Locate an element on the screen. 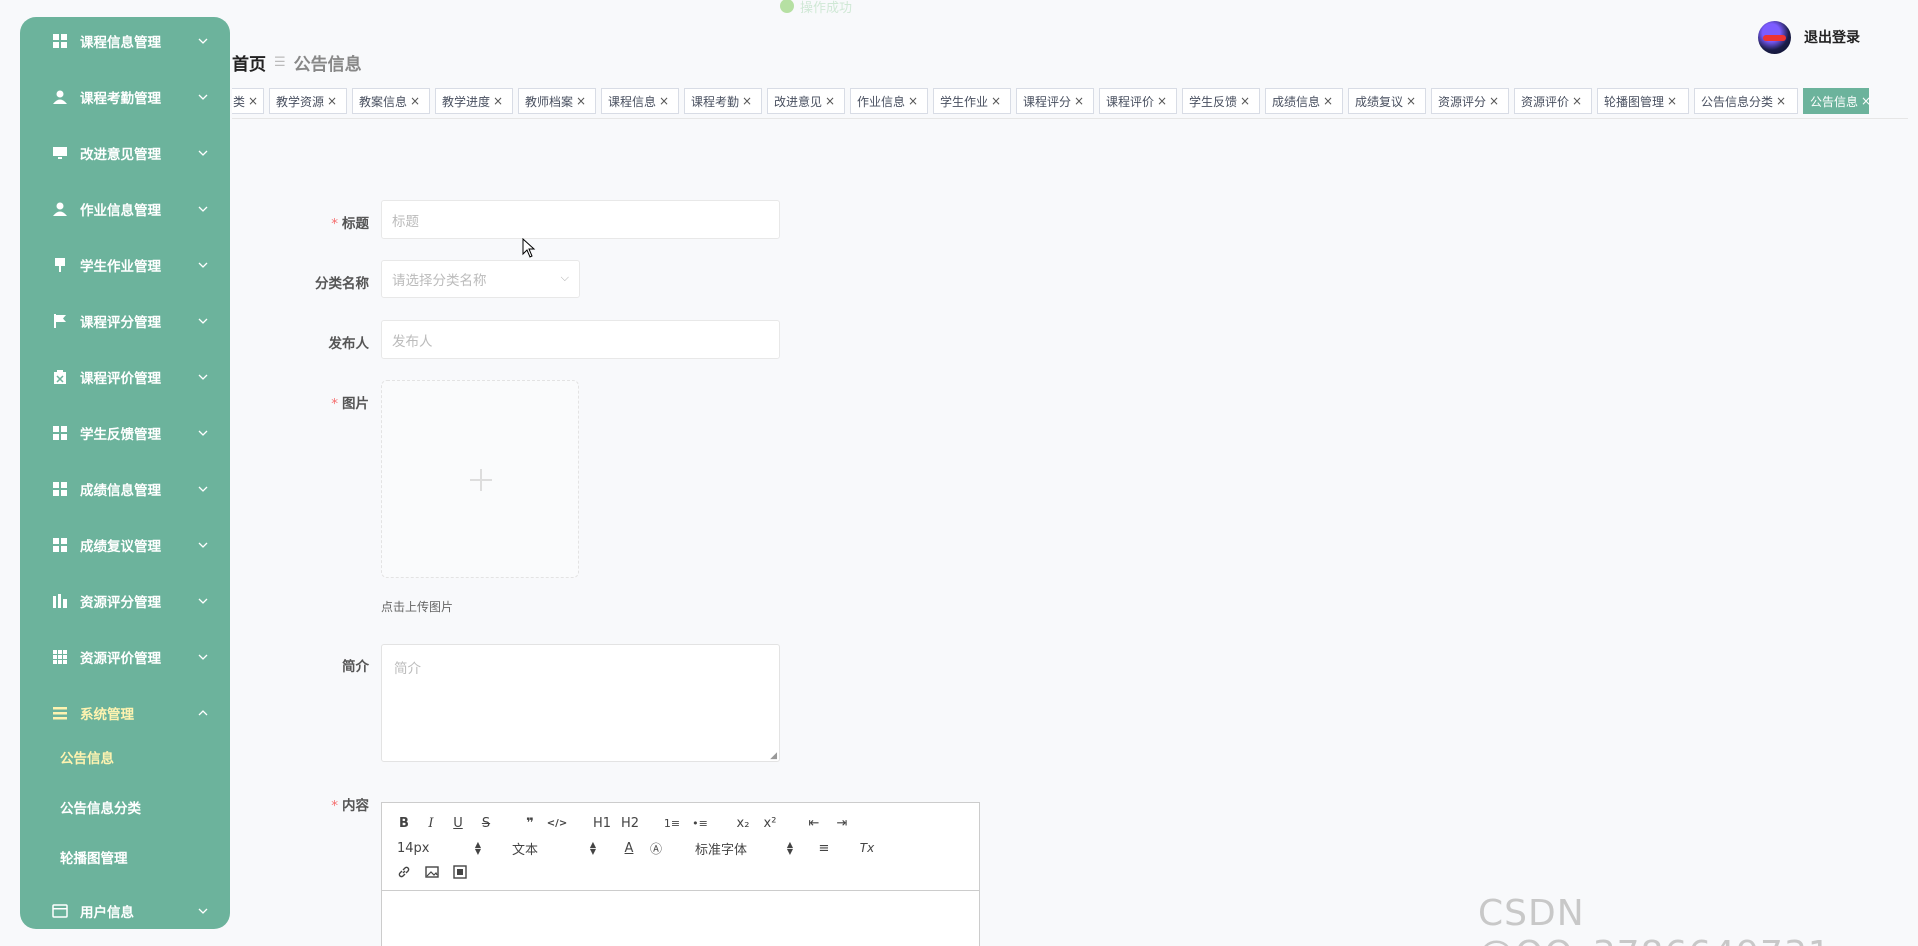 The width and height of the screenshot is (1918, 946). tag-6: 课程信息 × is located at coordinates (640, 101).